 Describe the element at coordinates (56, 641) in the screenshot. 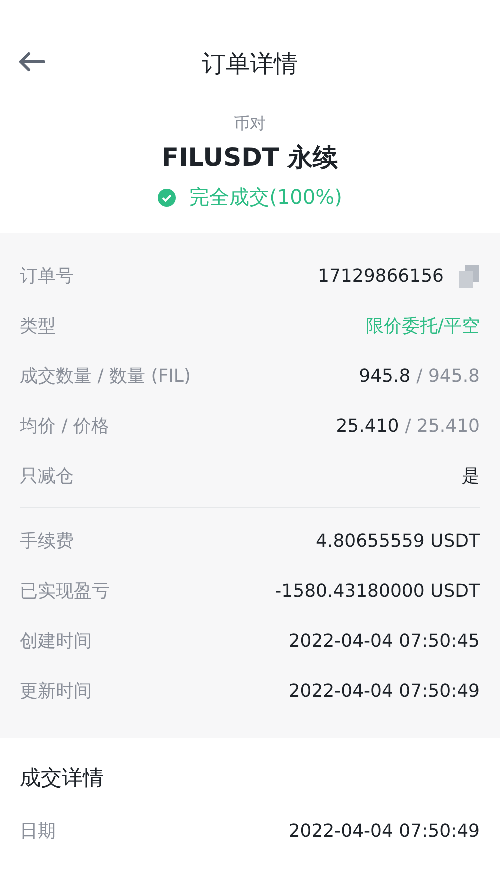

I see `row-label: 创建时间` at that location.